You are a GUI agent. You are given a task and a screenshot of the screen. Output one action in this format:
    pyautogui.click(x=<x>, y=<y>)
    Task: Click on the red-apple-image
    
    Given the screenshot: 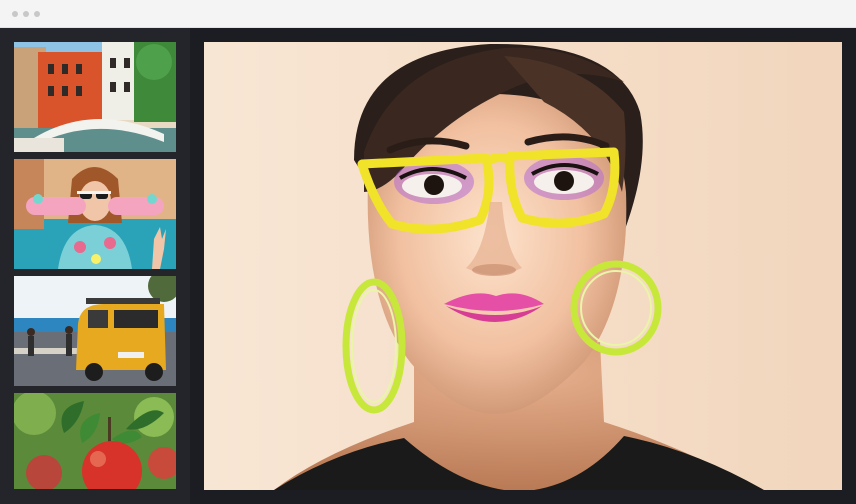 What is the action you would take?
    pyautogui.click(x=95, y=441)
    